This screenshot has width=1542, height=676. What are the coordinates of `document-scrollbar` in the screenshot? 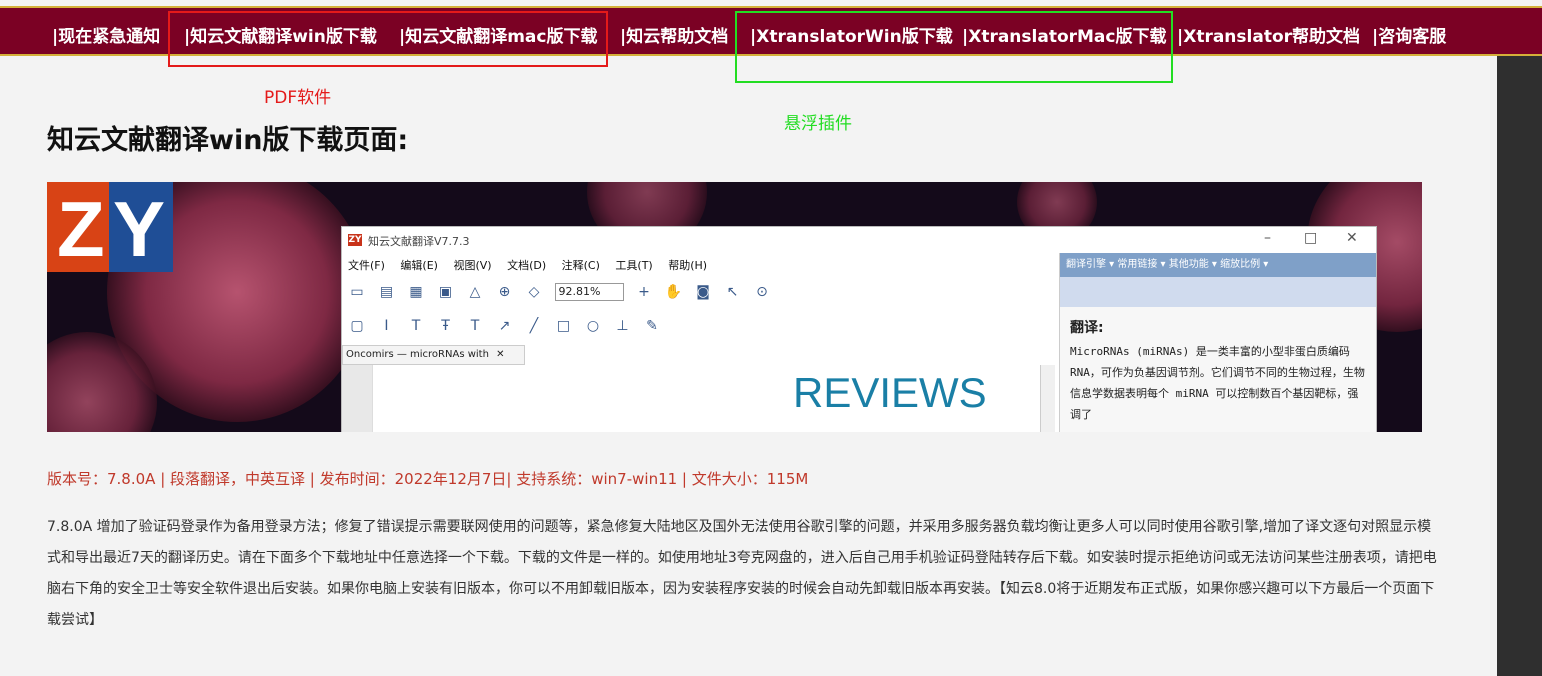 It's located at (1047, 398).